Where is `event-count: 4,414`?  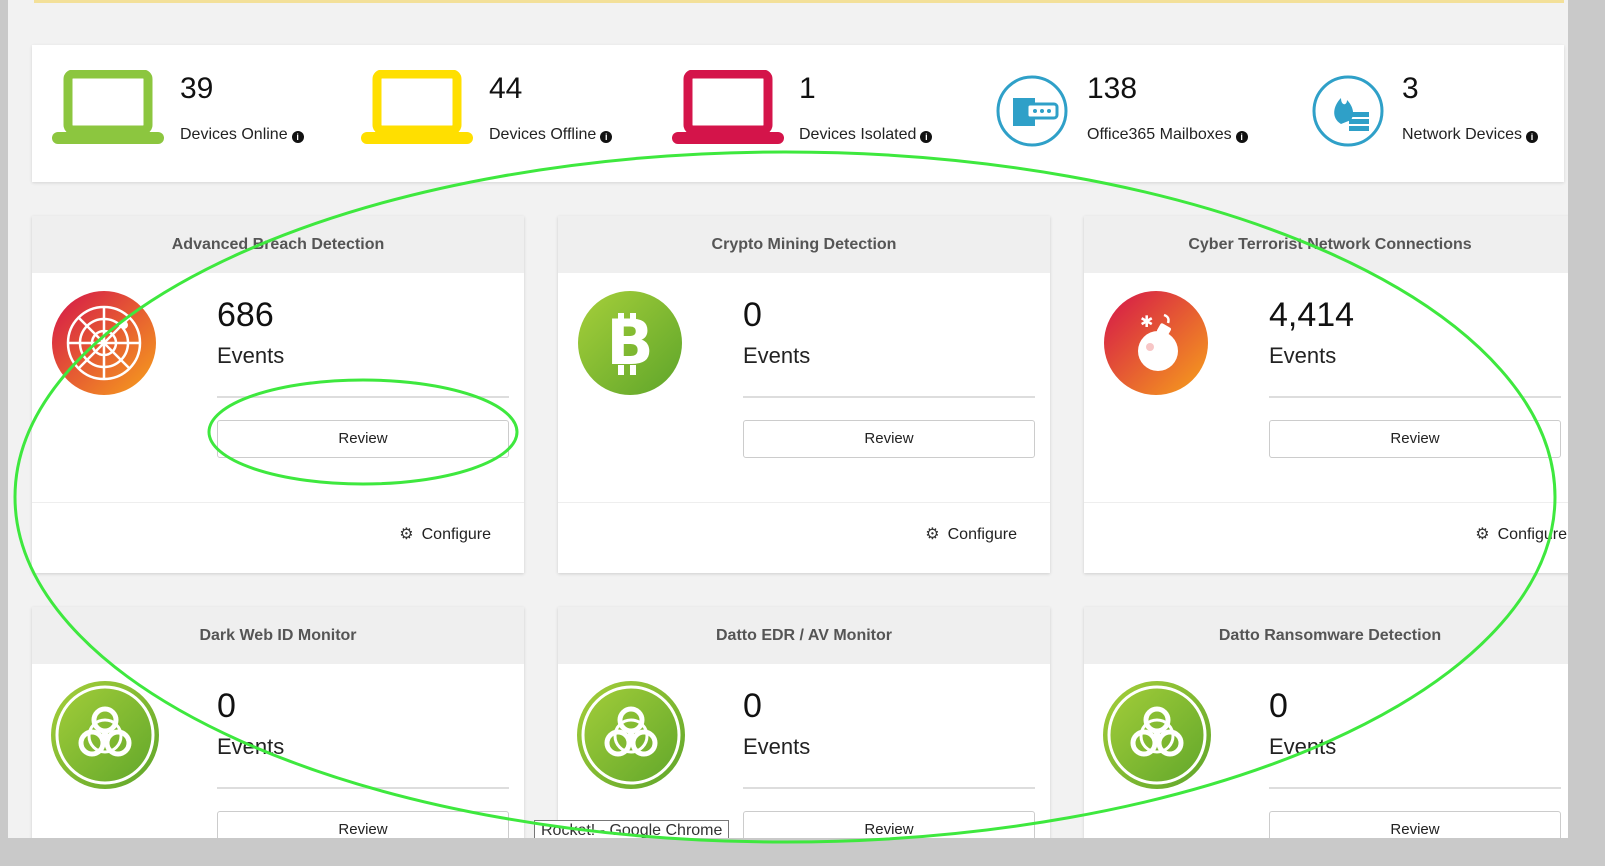
event-count: 4,414 is located at coordinates (1312, 315).